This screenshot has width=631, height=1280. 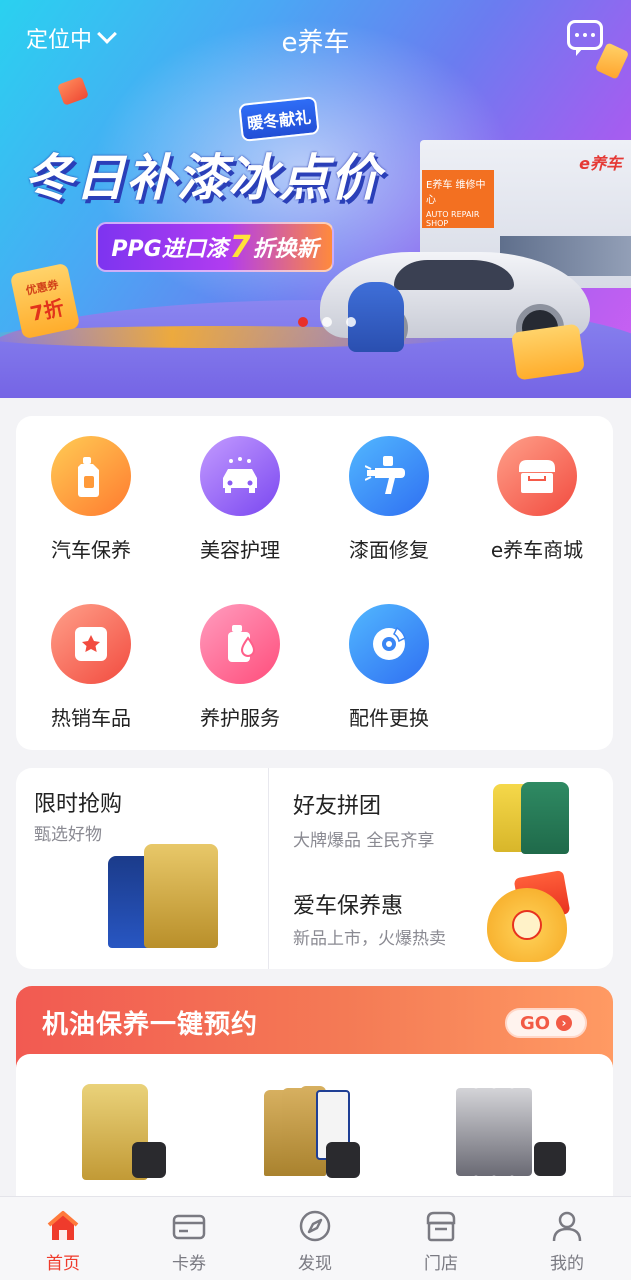 I want to click on category-label: 热销车品, so click(x=91, y=718).